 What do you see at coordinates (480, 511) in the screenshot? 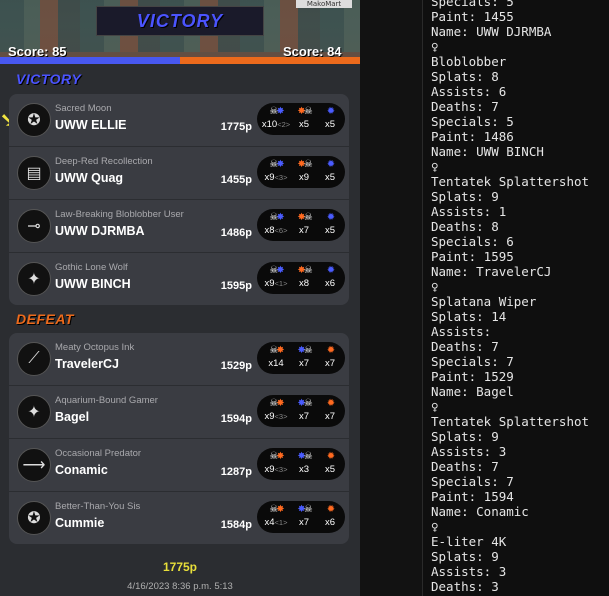
I see `log-line: Name: Conamic` at bounding box center [480, 511].